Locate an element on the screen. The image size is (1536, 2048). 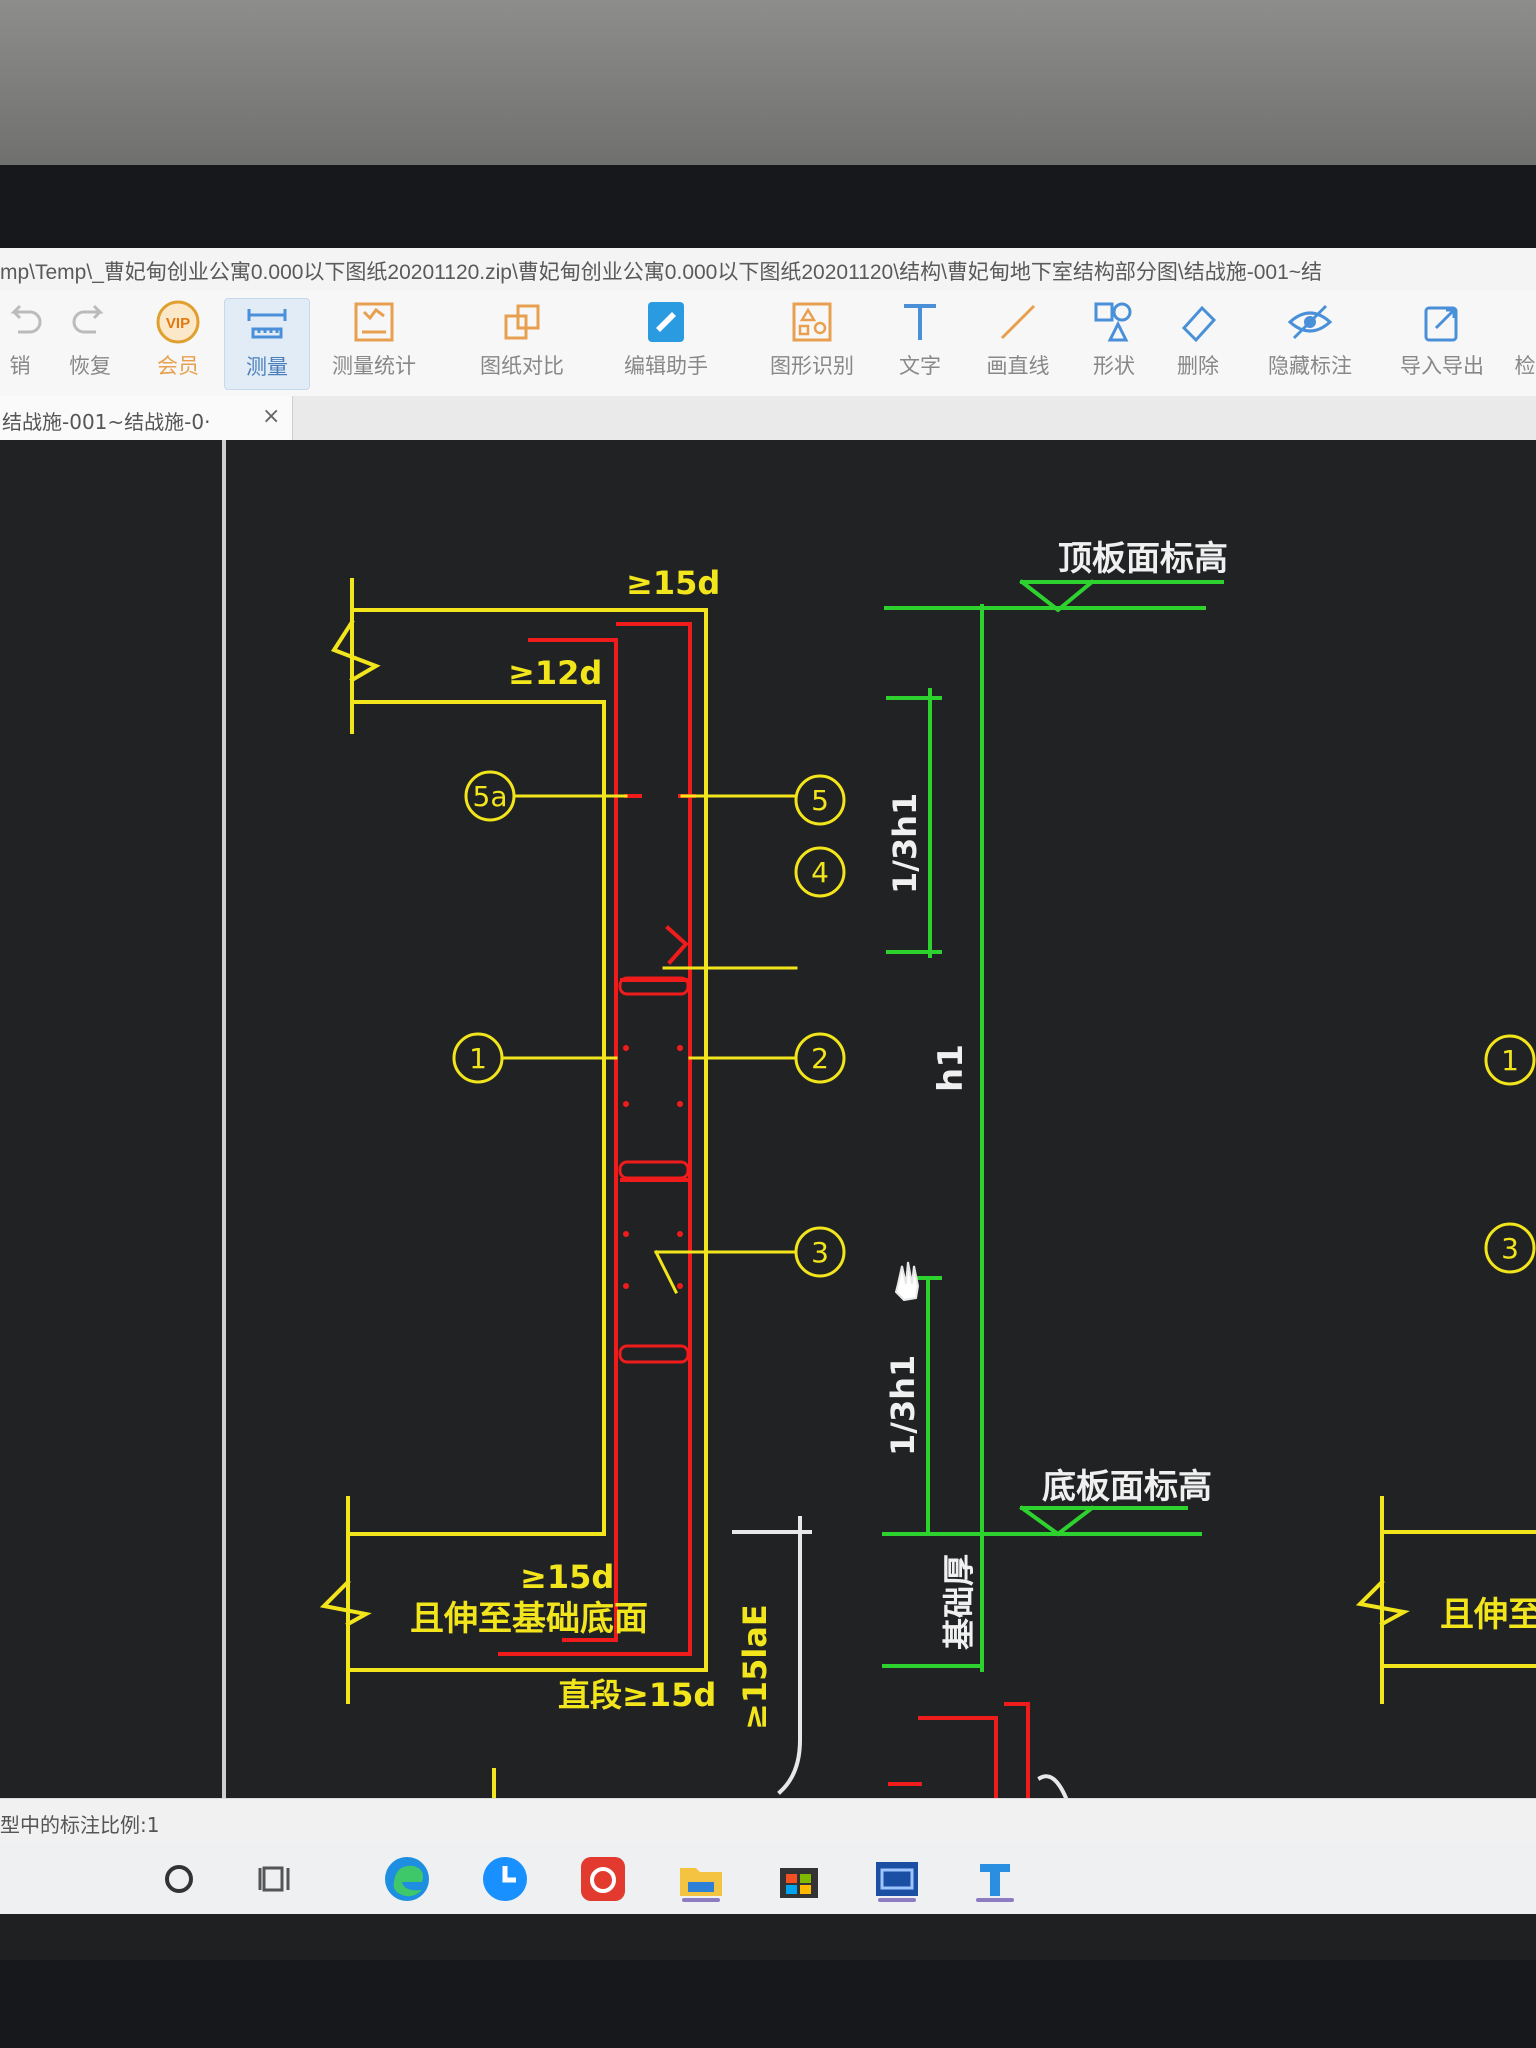
vip-button: VIP 会员 is located at coordinates (178, 343).